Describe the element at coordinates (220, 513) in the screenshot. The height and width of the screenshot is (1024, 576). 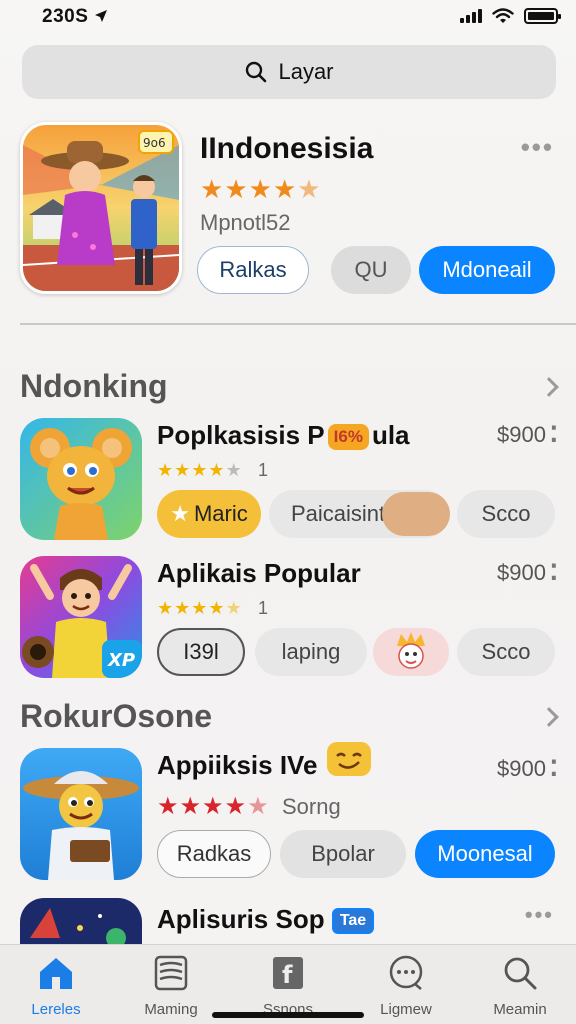
I see `tag-label: Maric` at that location.